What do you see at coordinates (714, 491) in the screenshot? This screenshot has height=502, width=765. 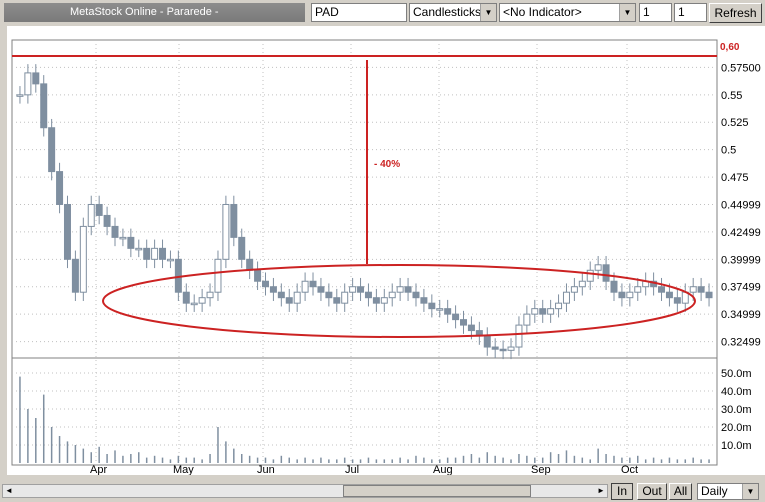 I see `period-value: Daily` at bounding box center [714, 491].